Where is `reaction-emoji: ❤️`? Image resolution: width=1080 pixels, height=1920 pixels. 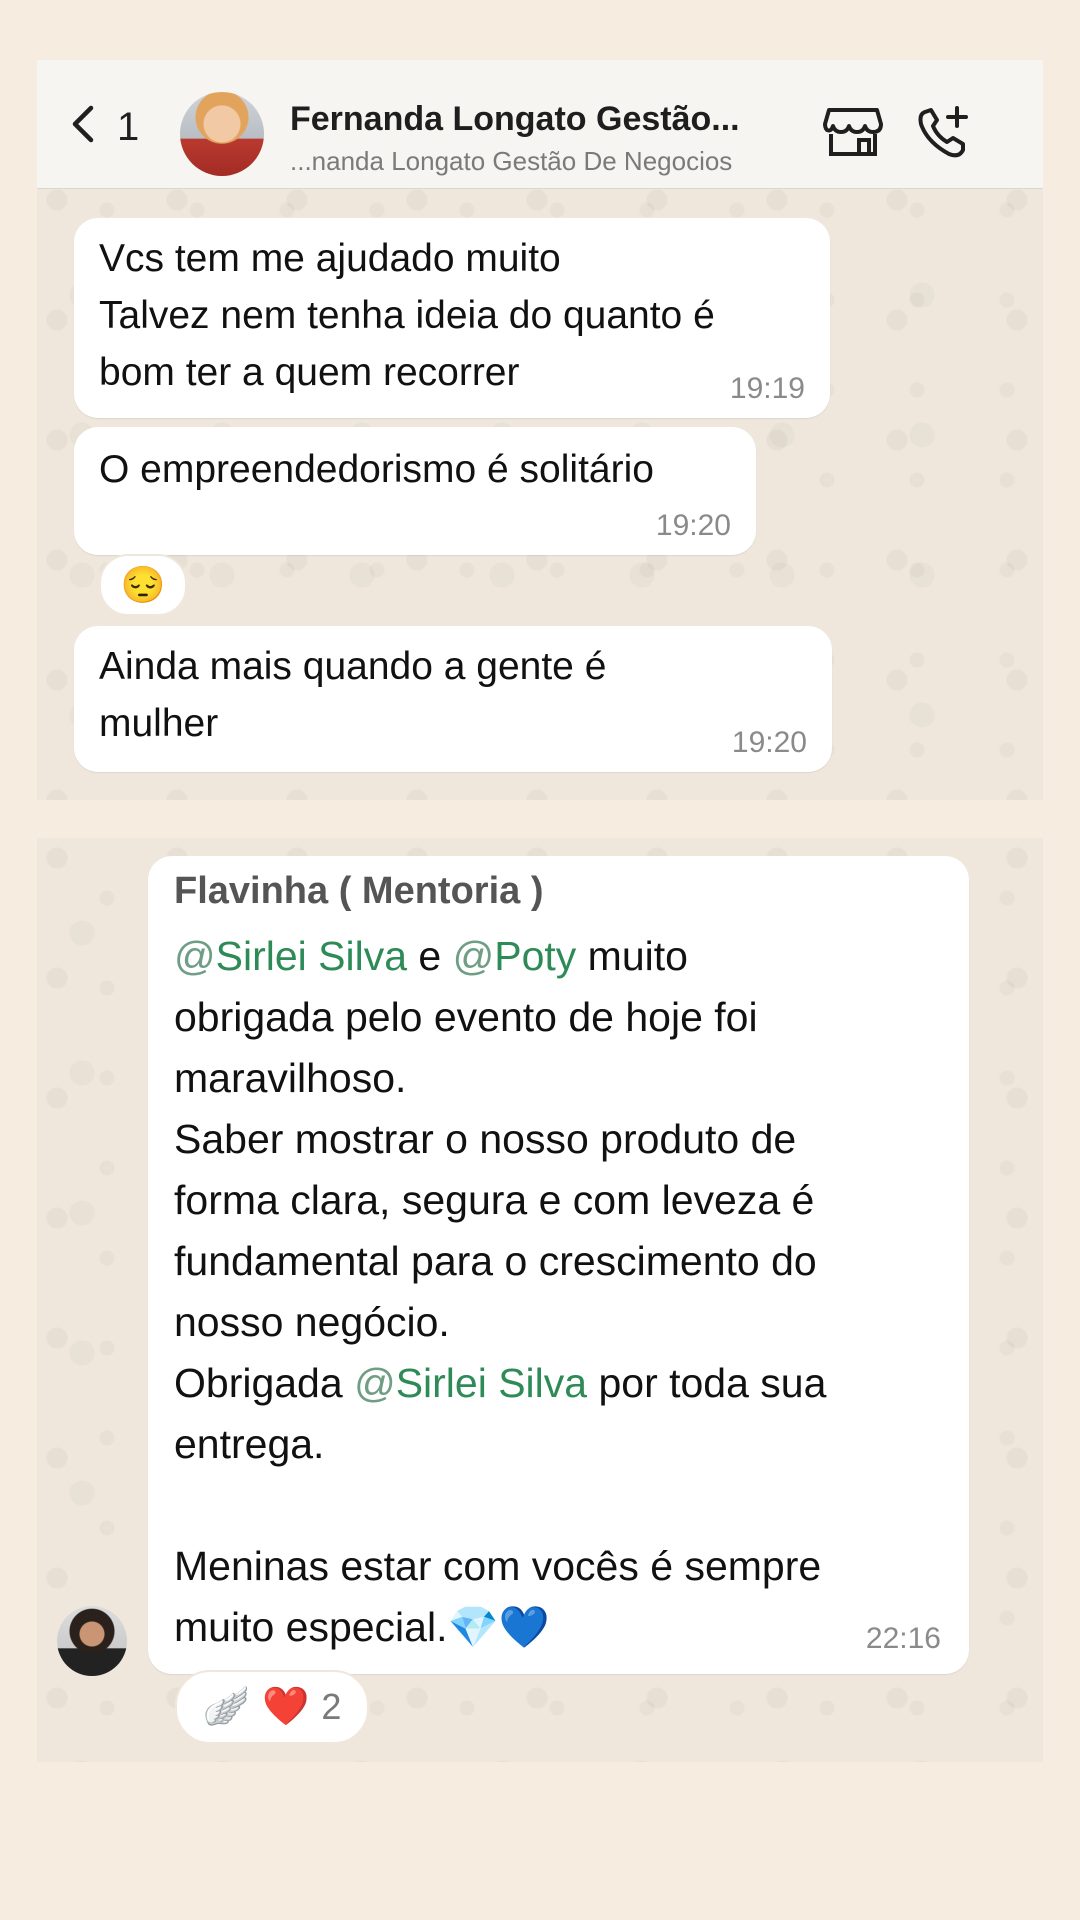
reaction-emoji: ❤️ is located at coordinates (285, 1707).